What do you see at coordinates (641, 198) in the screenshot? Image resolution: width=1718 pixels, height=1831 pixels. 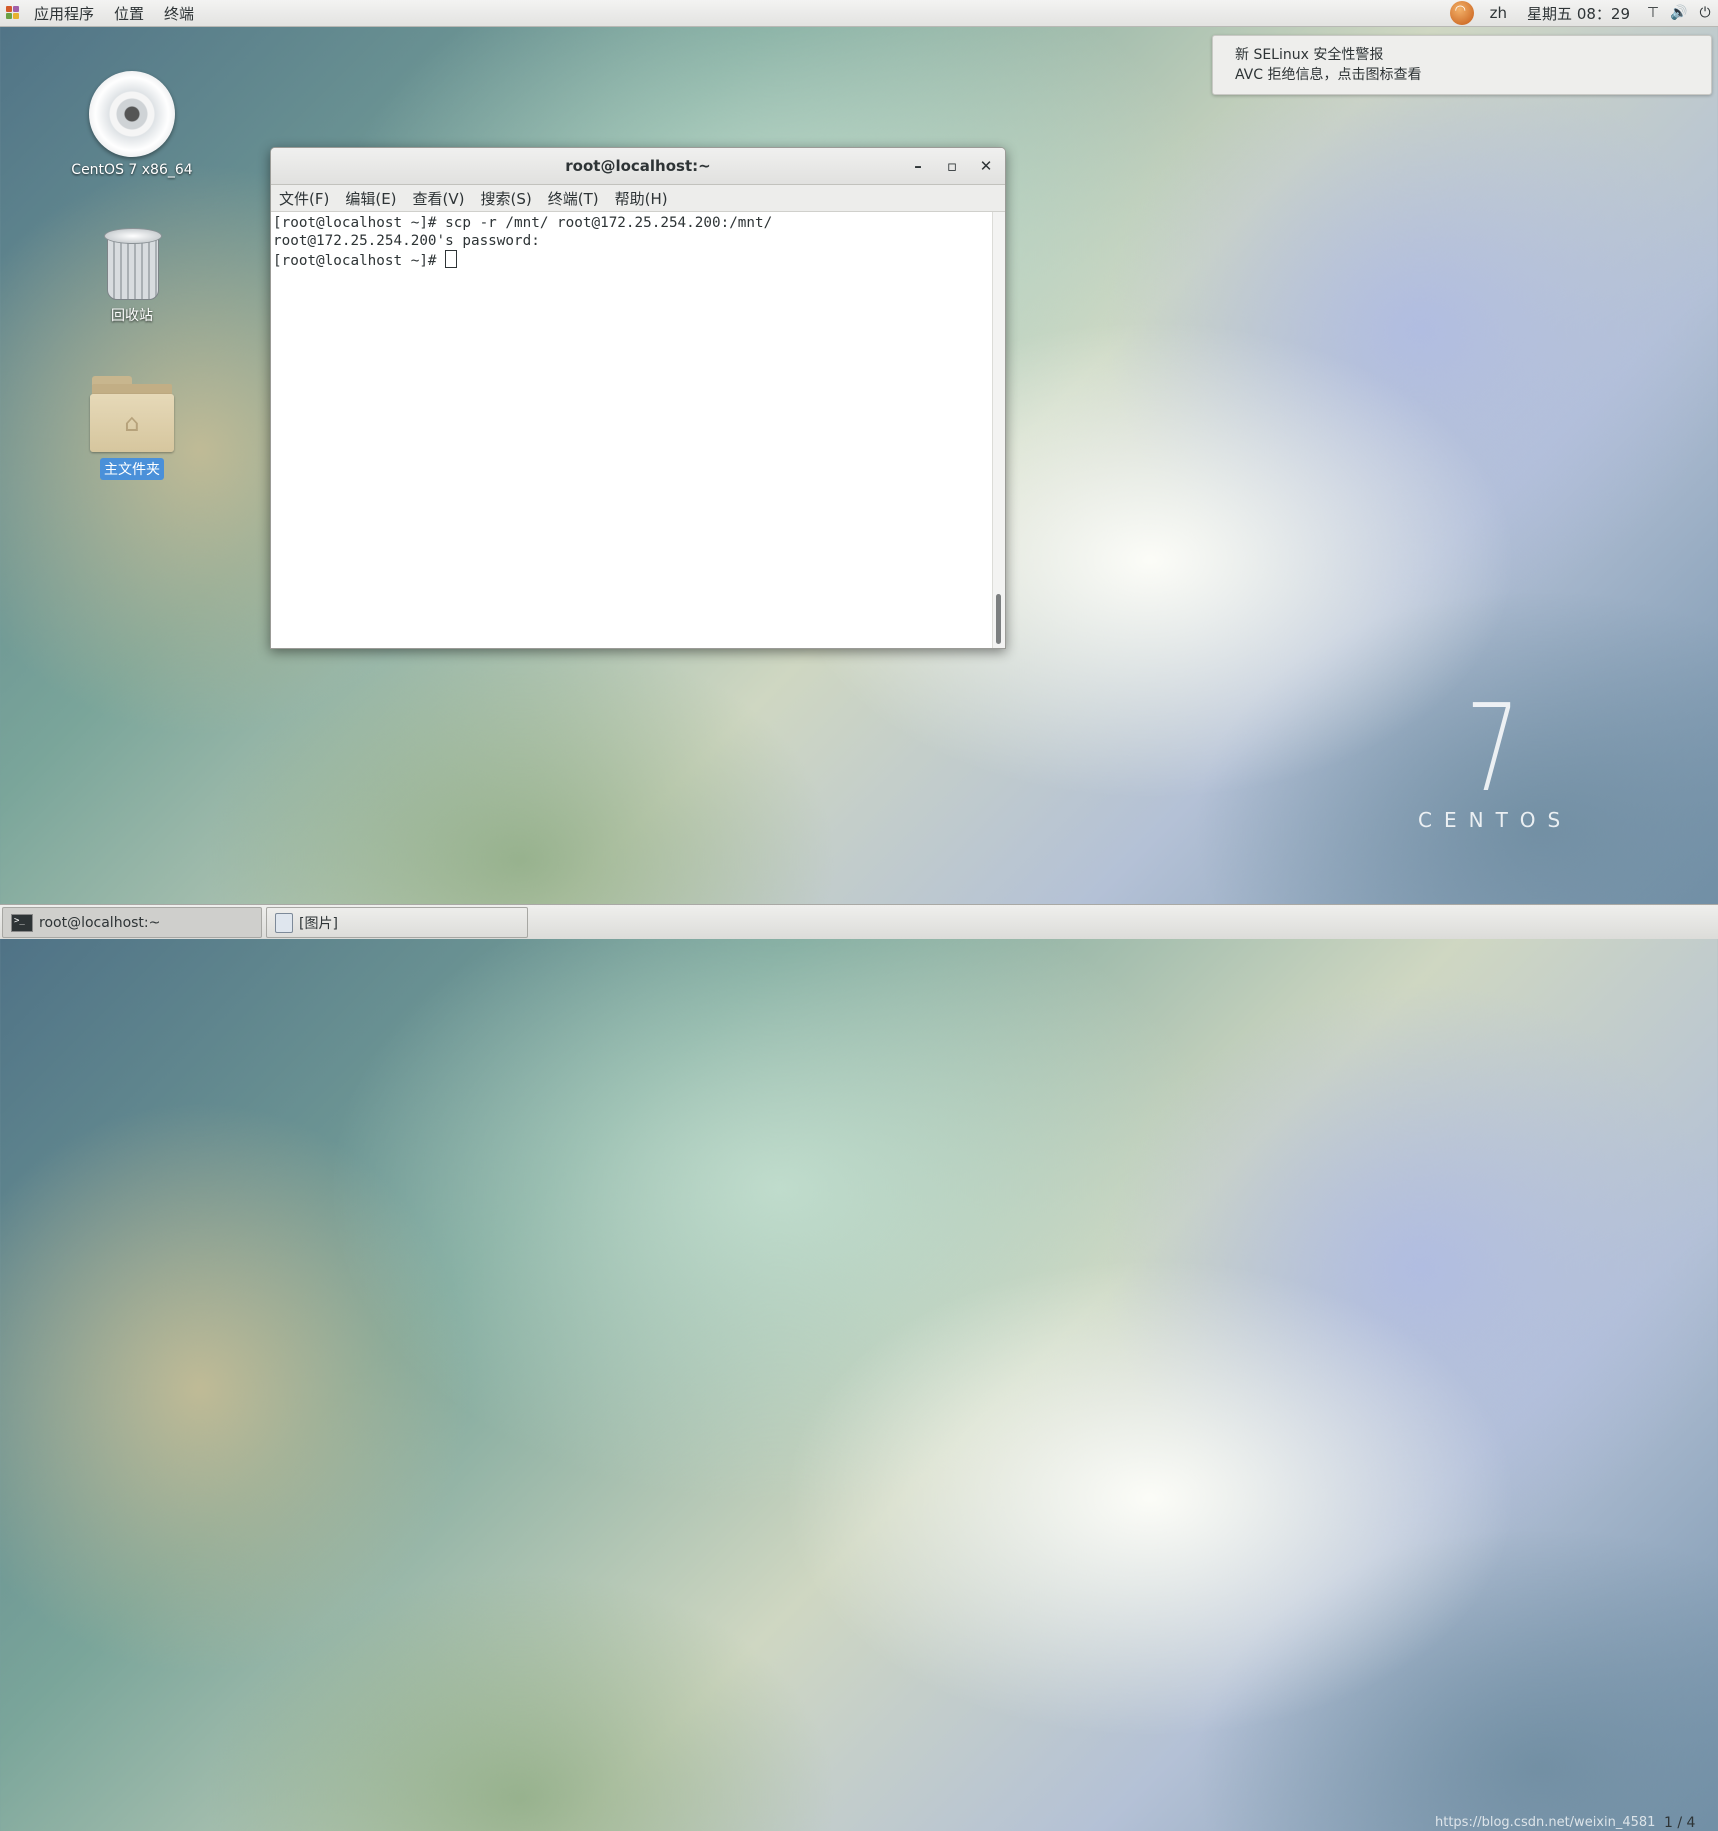 I see `menu-help: 帮助(H)` at bounding box center [641, 198].